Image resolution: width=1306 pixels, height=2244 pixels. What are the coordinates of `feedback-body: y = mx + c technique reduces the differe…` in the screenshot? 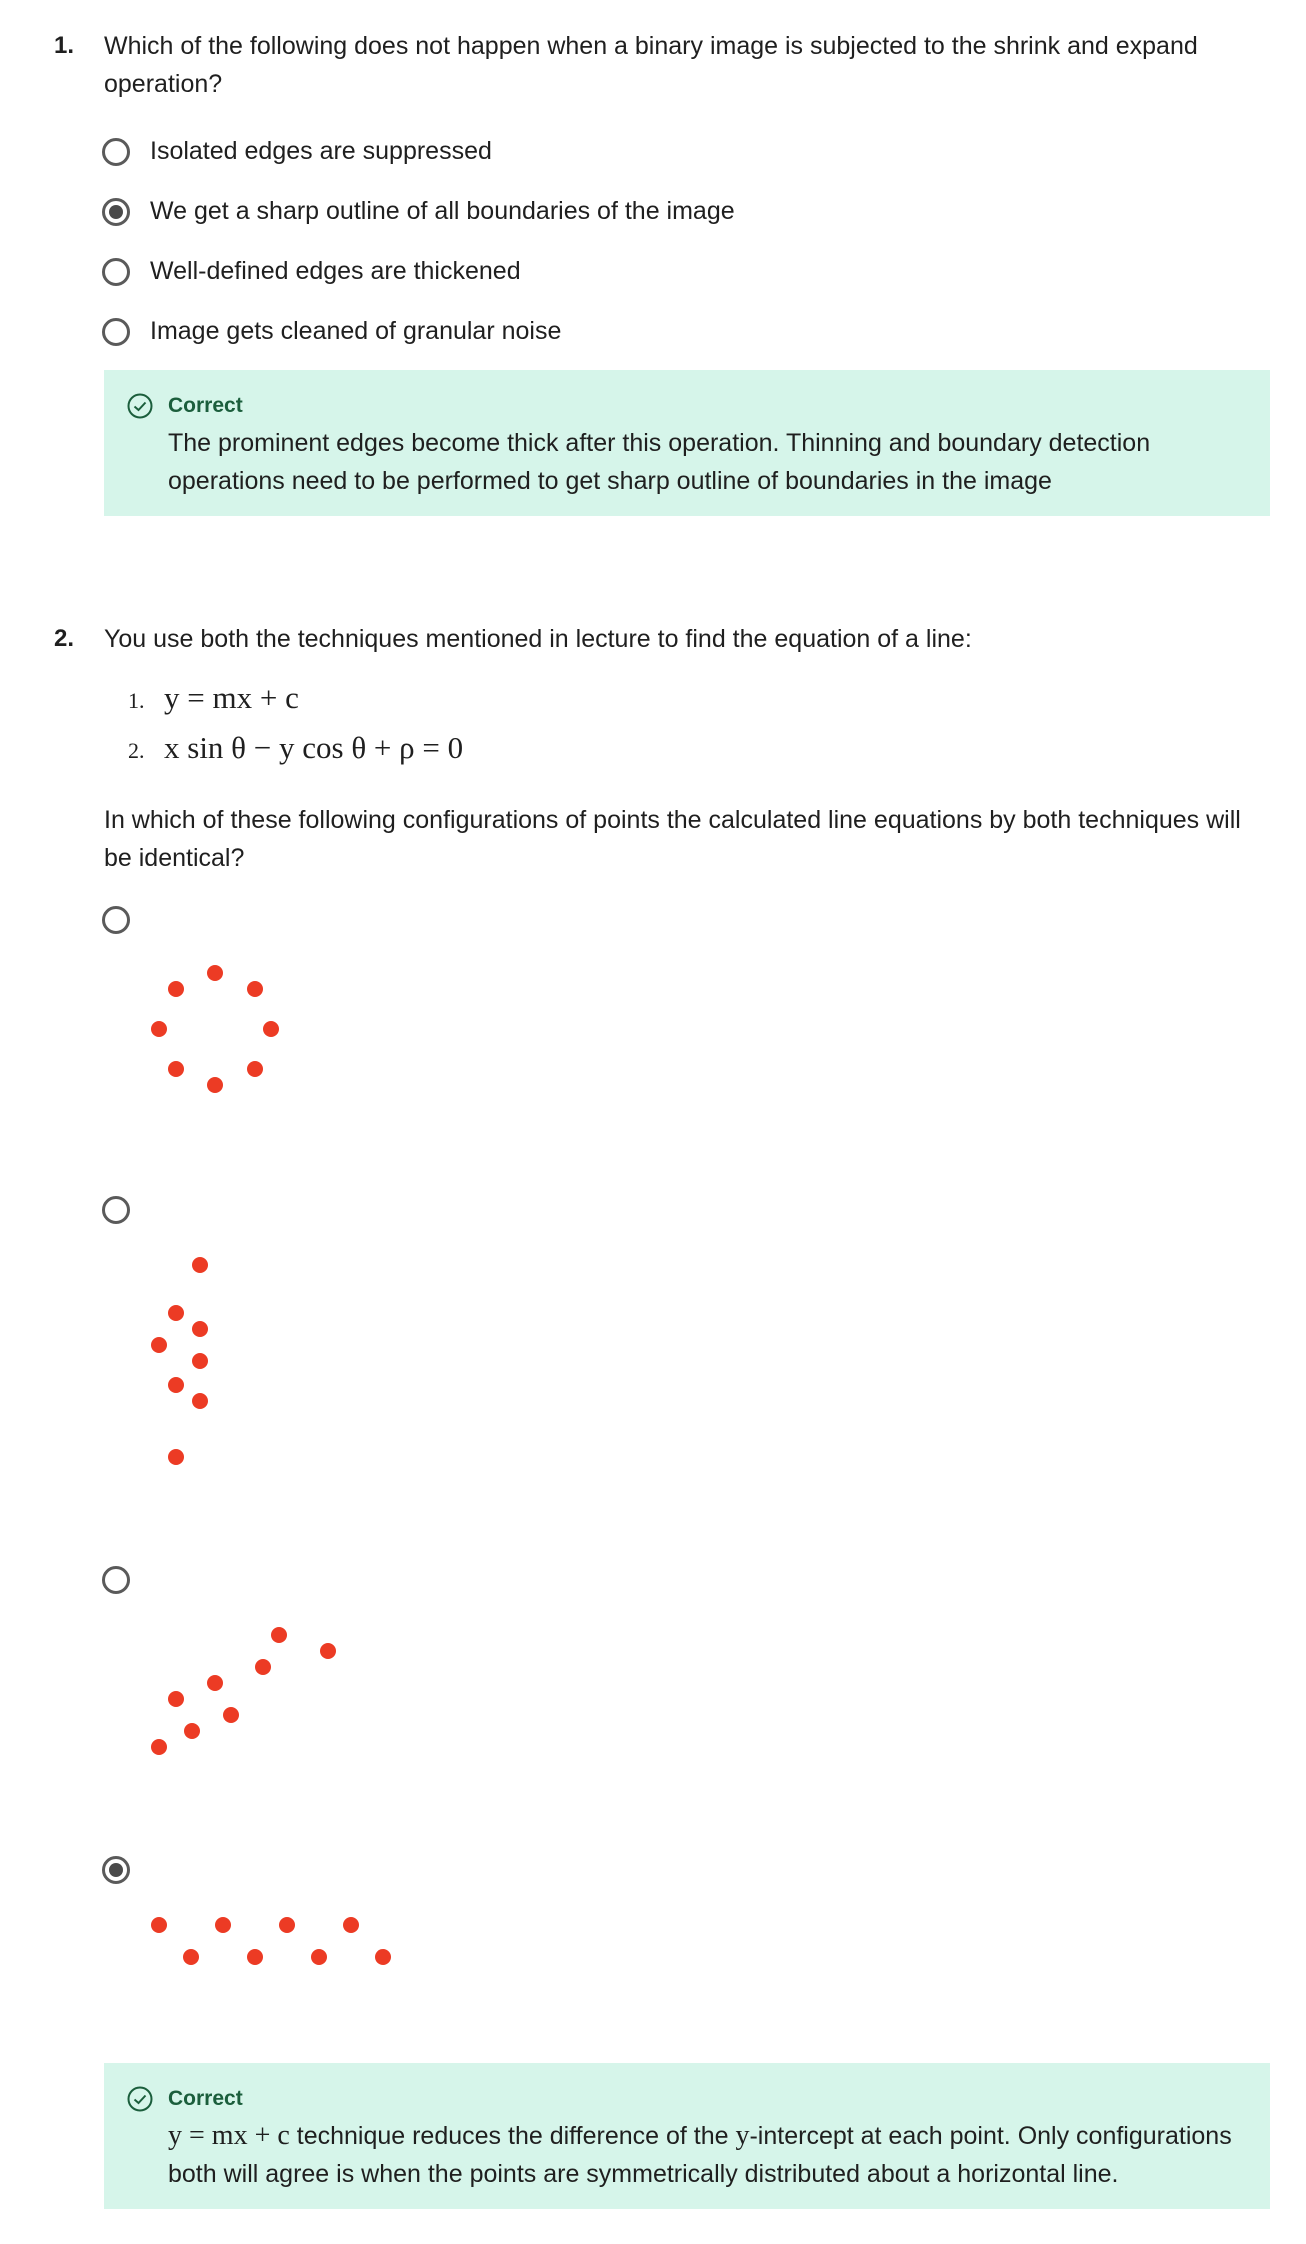 It's located at (707, 2155).